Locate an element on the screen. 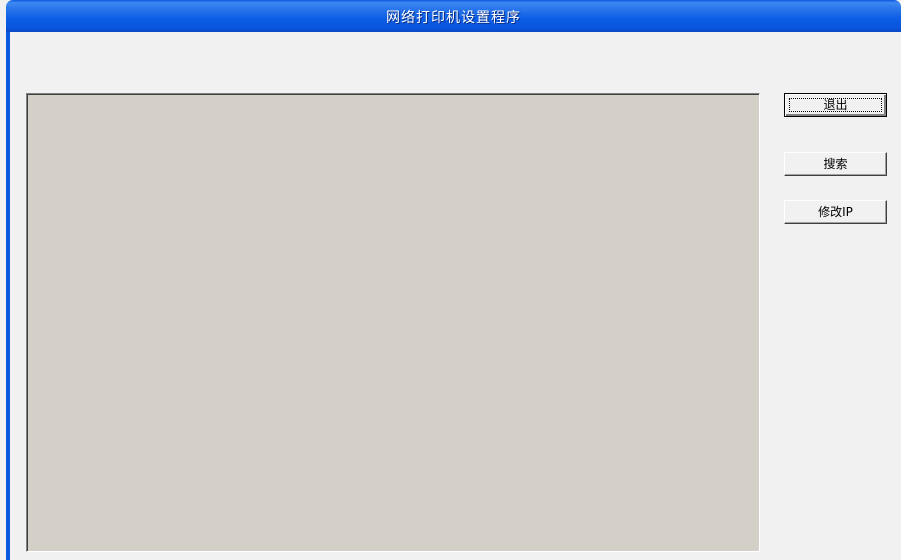 This screenshot has width=901, height=560. exit-button-label: 退出 is located at coordinates (835, 105).